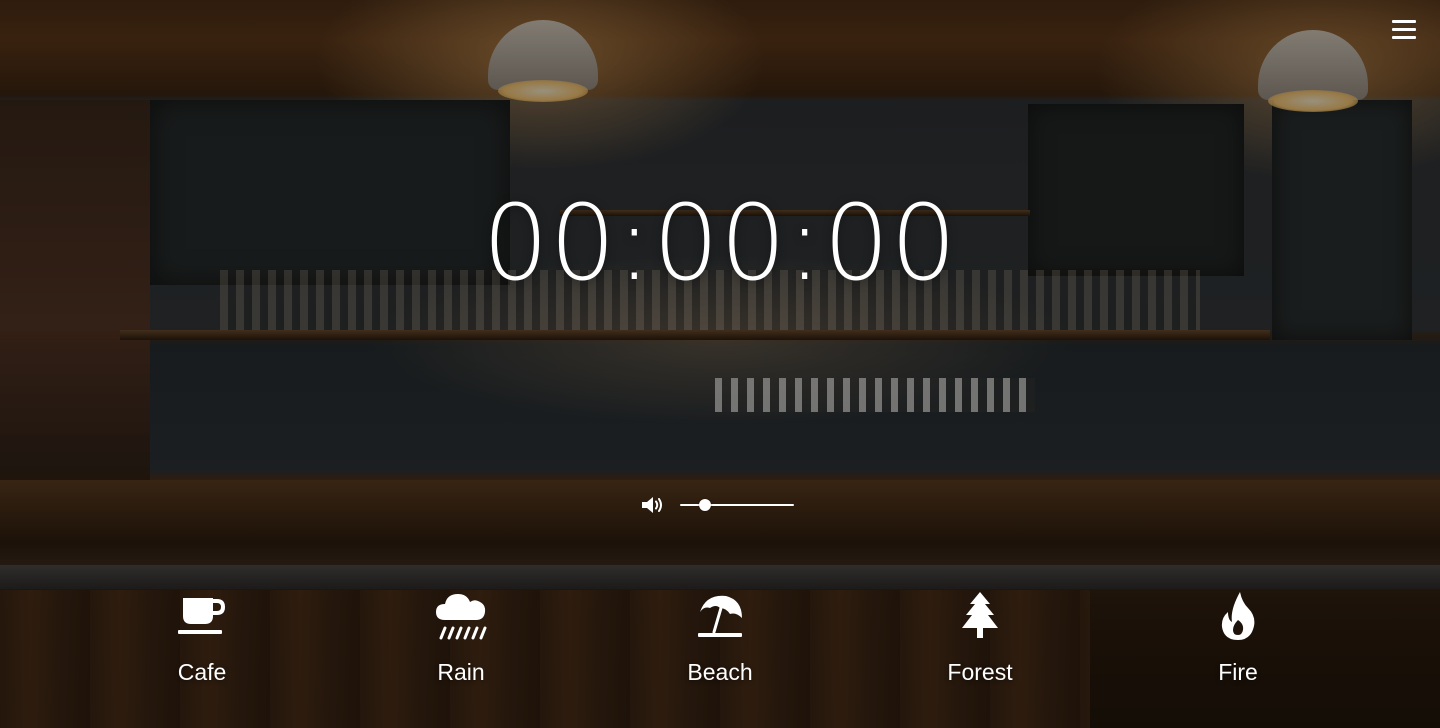  What do you see at coordinates (202, 616) in the screenshot?
I see `coffee-cup-icon` at bounding box center [202, 616].